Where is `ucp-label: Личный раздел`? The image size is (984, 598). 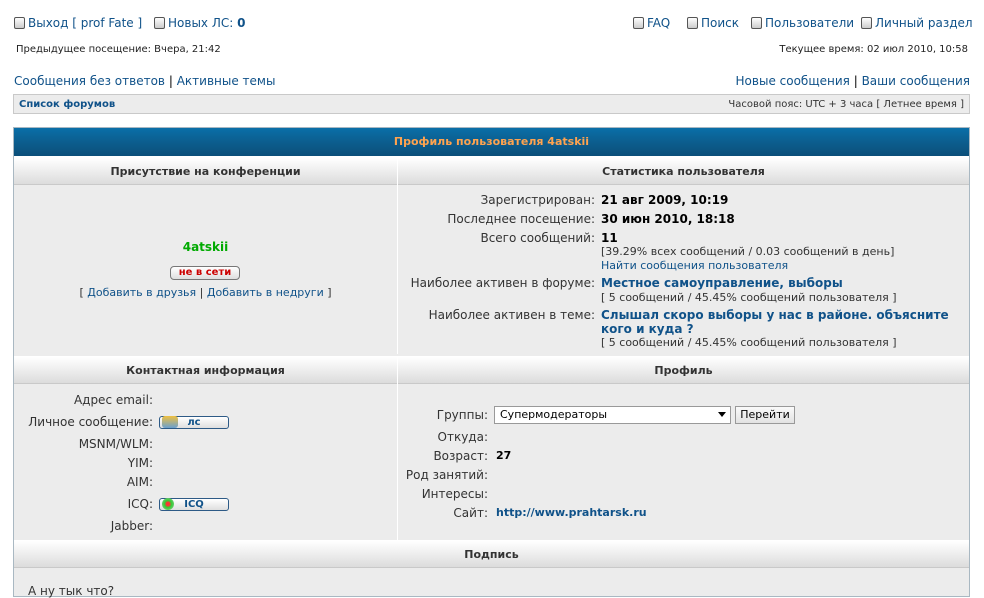
ucp-label: Личный раздел is located at coordinates (924, 23).